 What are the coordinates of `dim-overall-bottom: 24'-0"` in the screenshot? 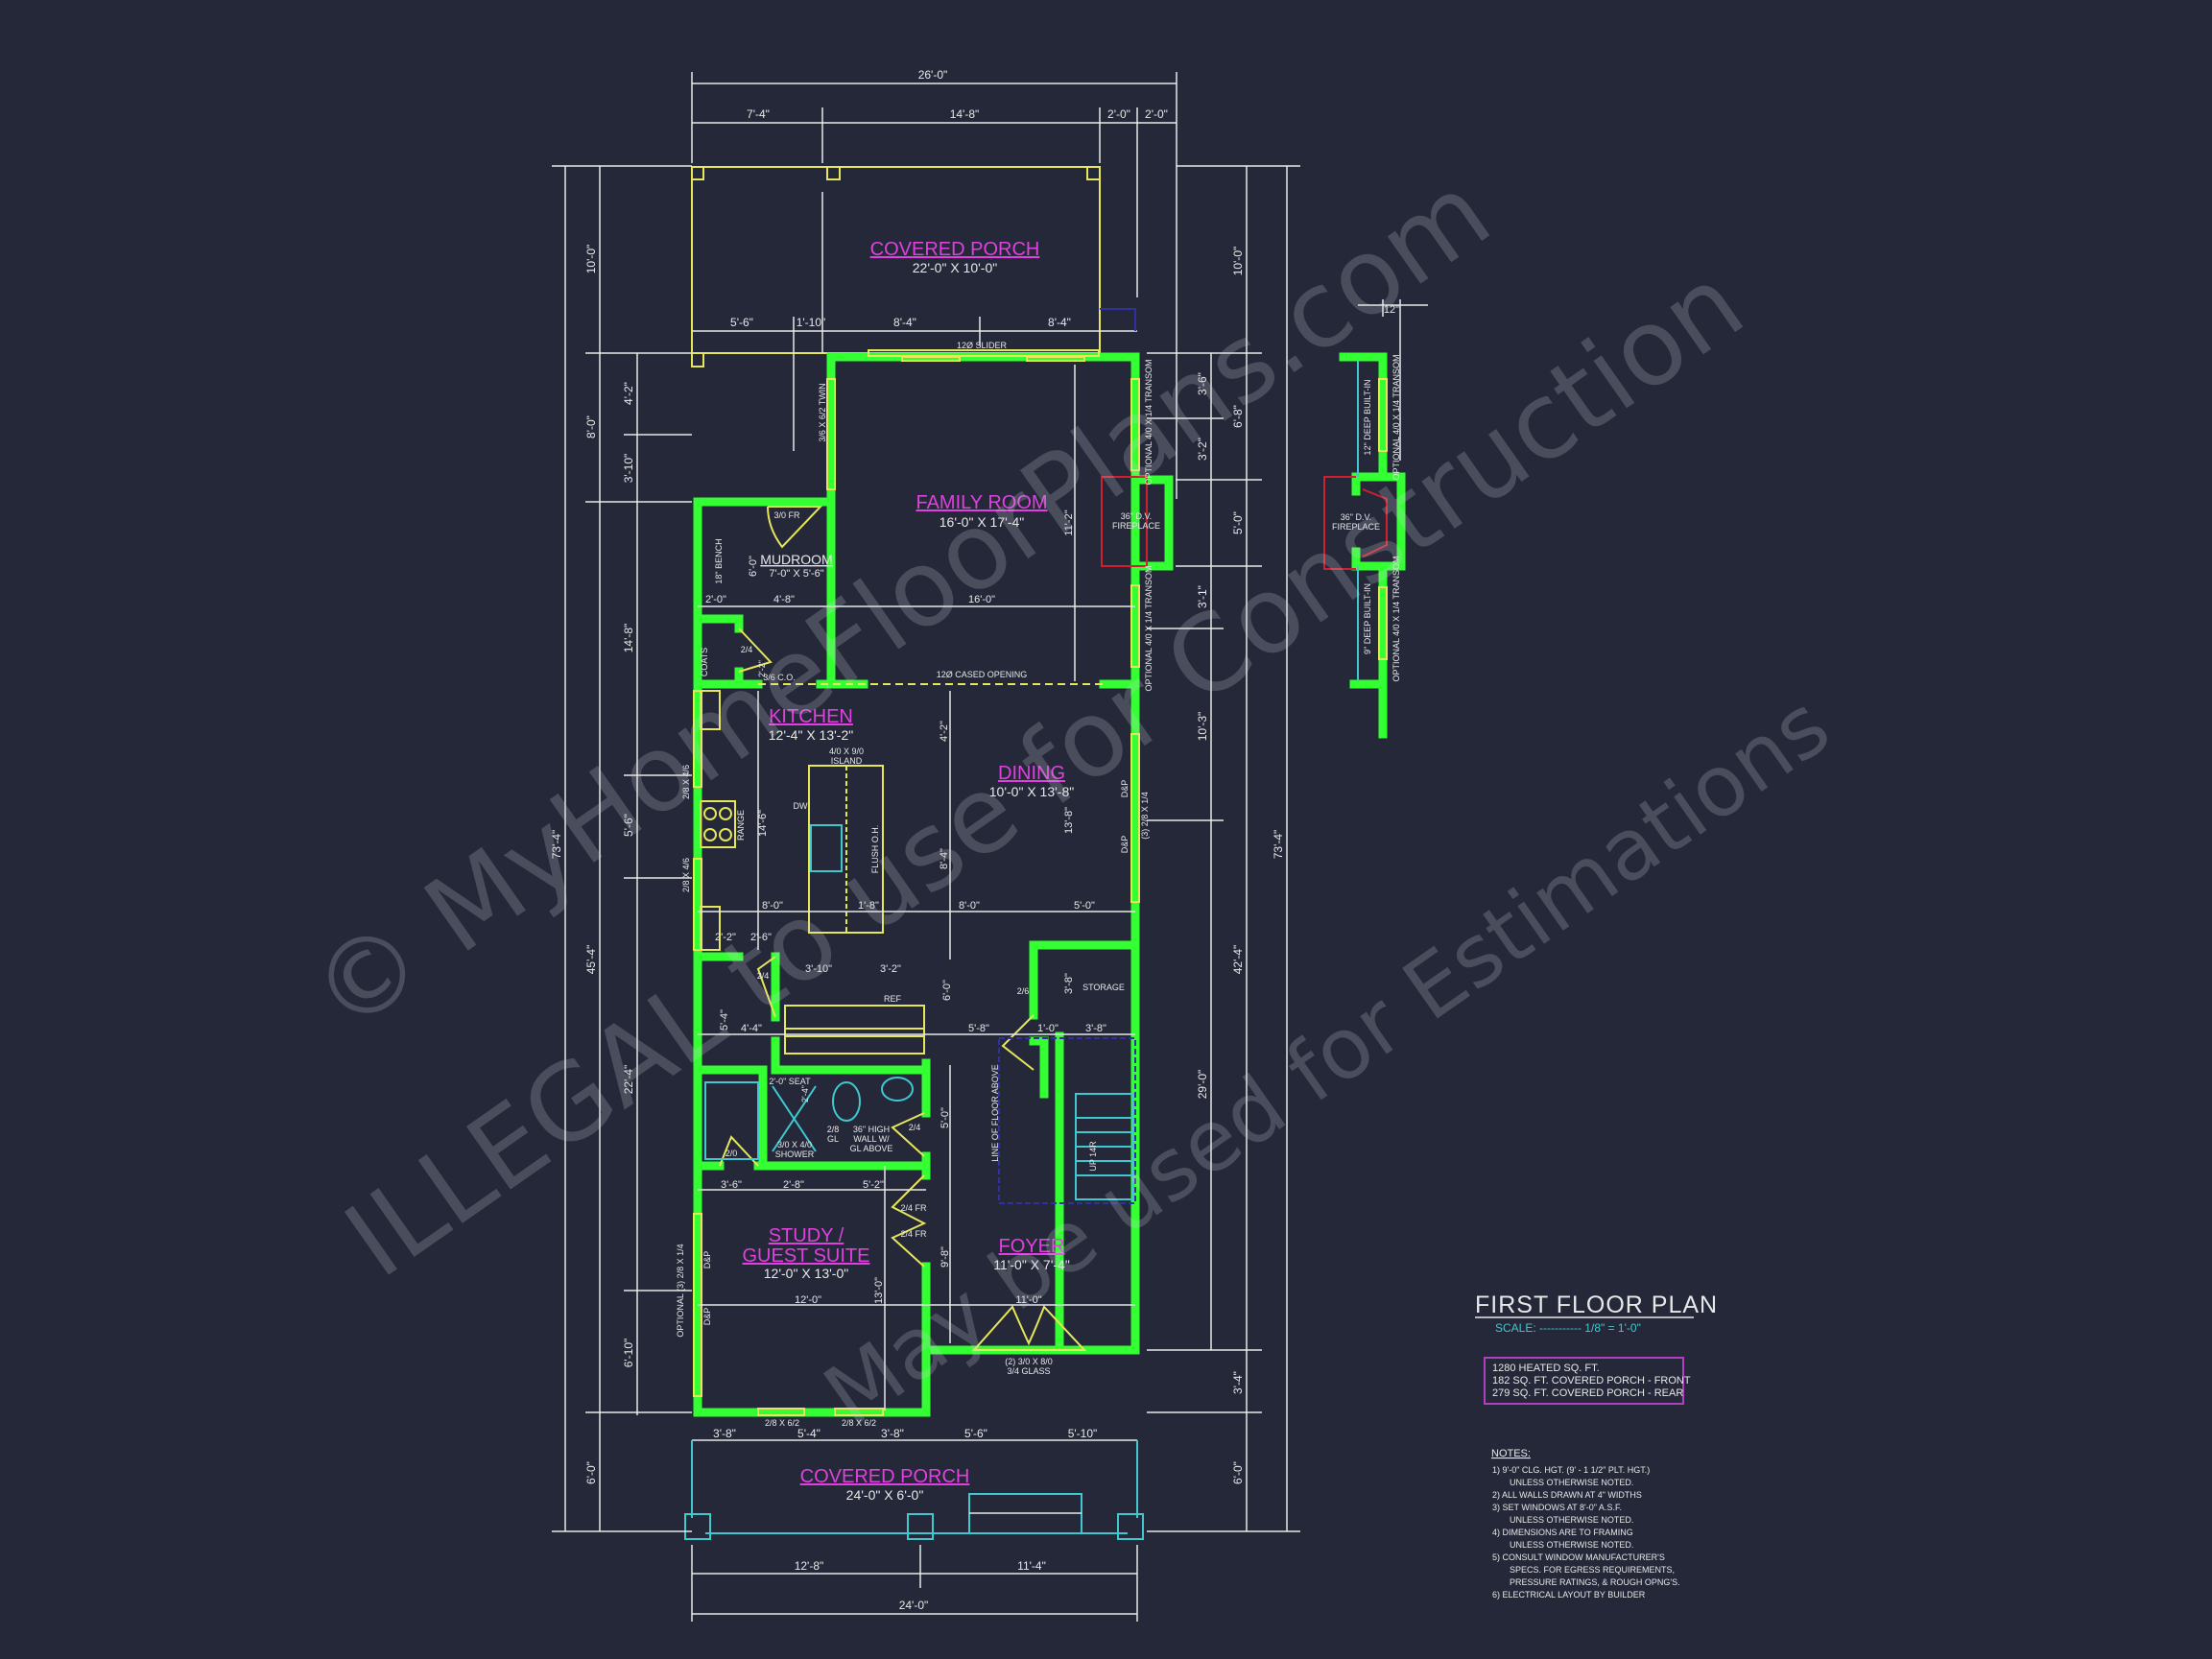 It's located at (914, 1605).